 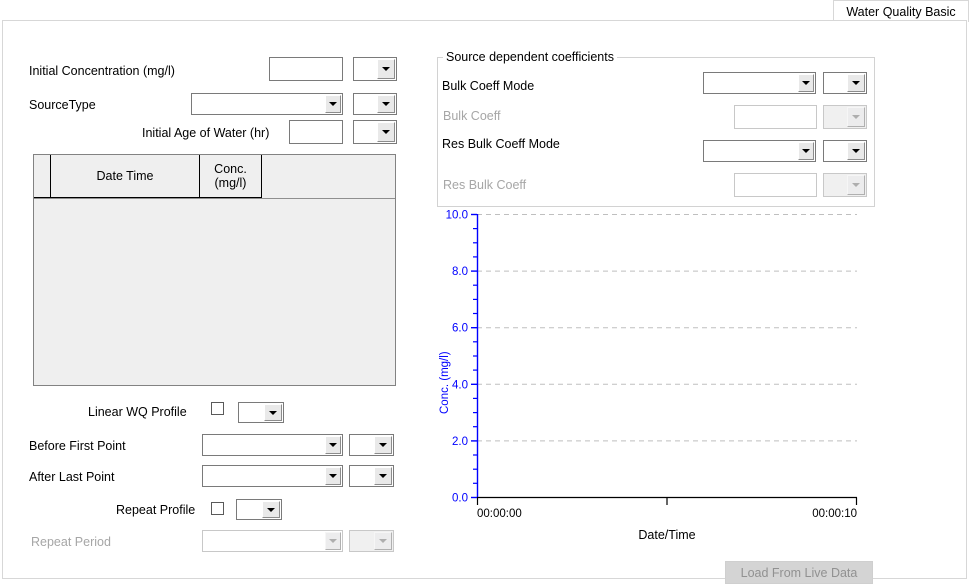 What do you see at coordinates (845, 117) in the screenshot?
I see `bulk-coeff-unit-combo` at bounding box center [845, 117].